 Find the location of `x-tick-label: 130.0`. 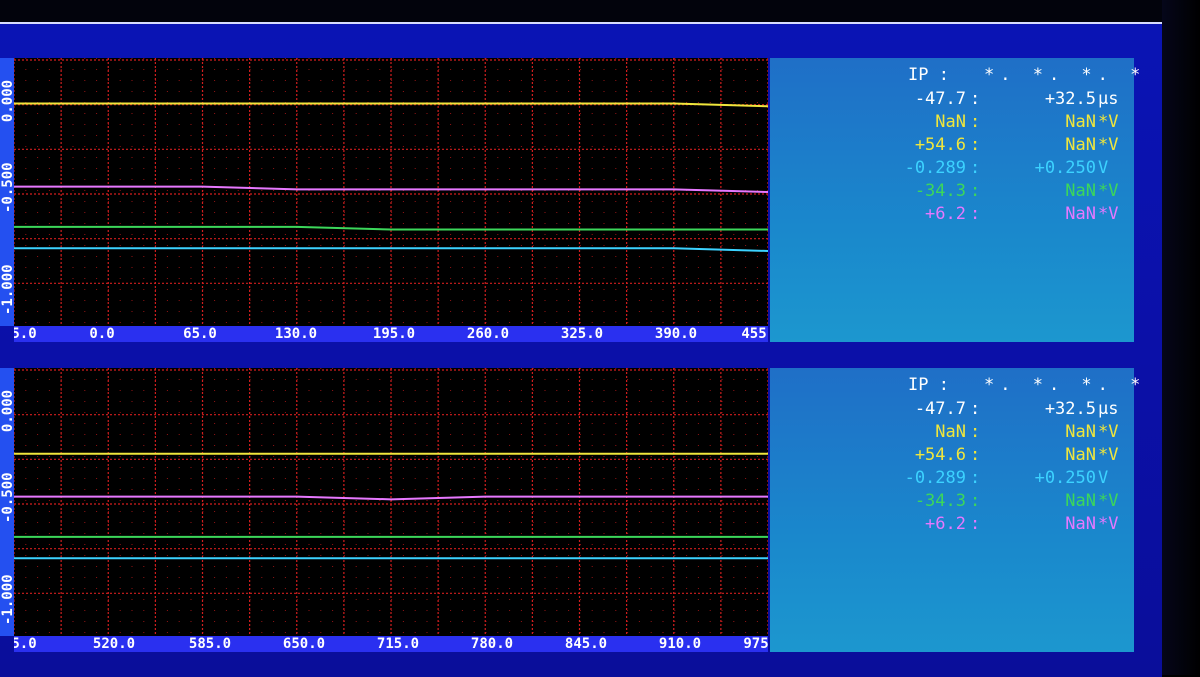

x-tick-label: 130.0 is located at coordinates (296, 334).